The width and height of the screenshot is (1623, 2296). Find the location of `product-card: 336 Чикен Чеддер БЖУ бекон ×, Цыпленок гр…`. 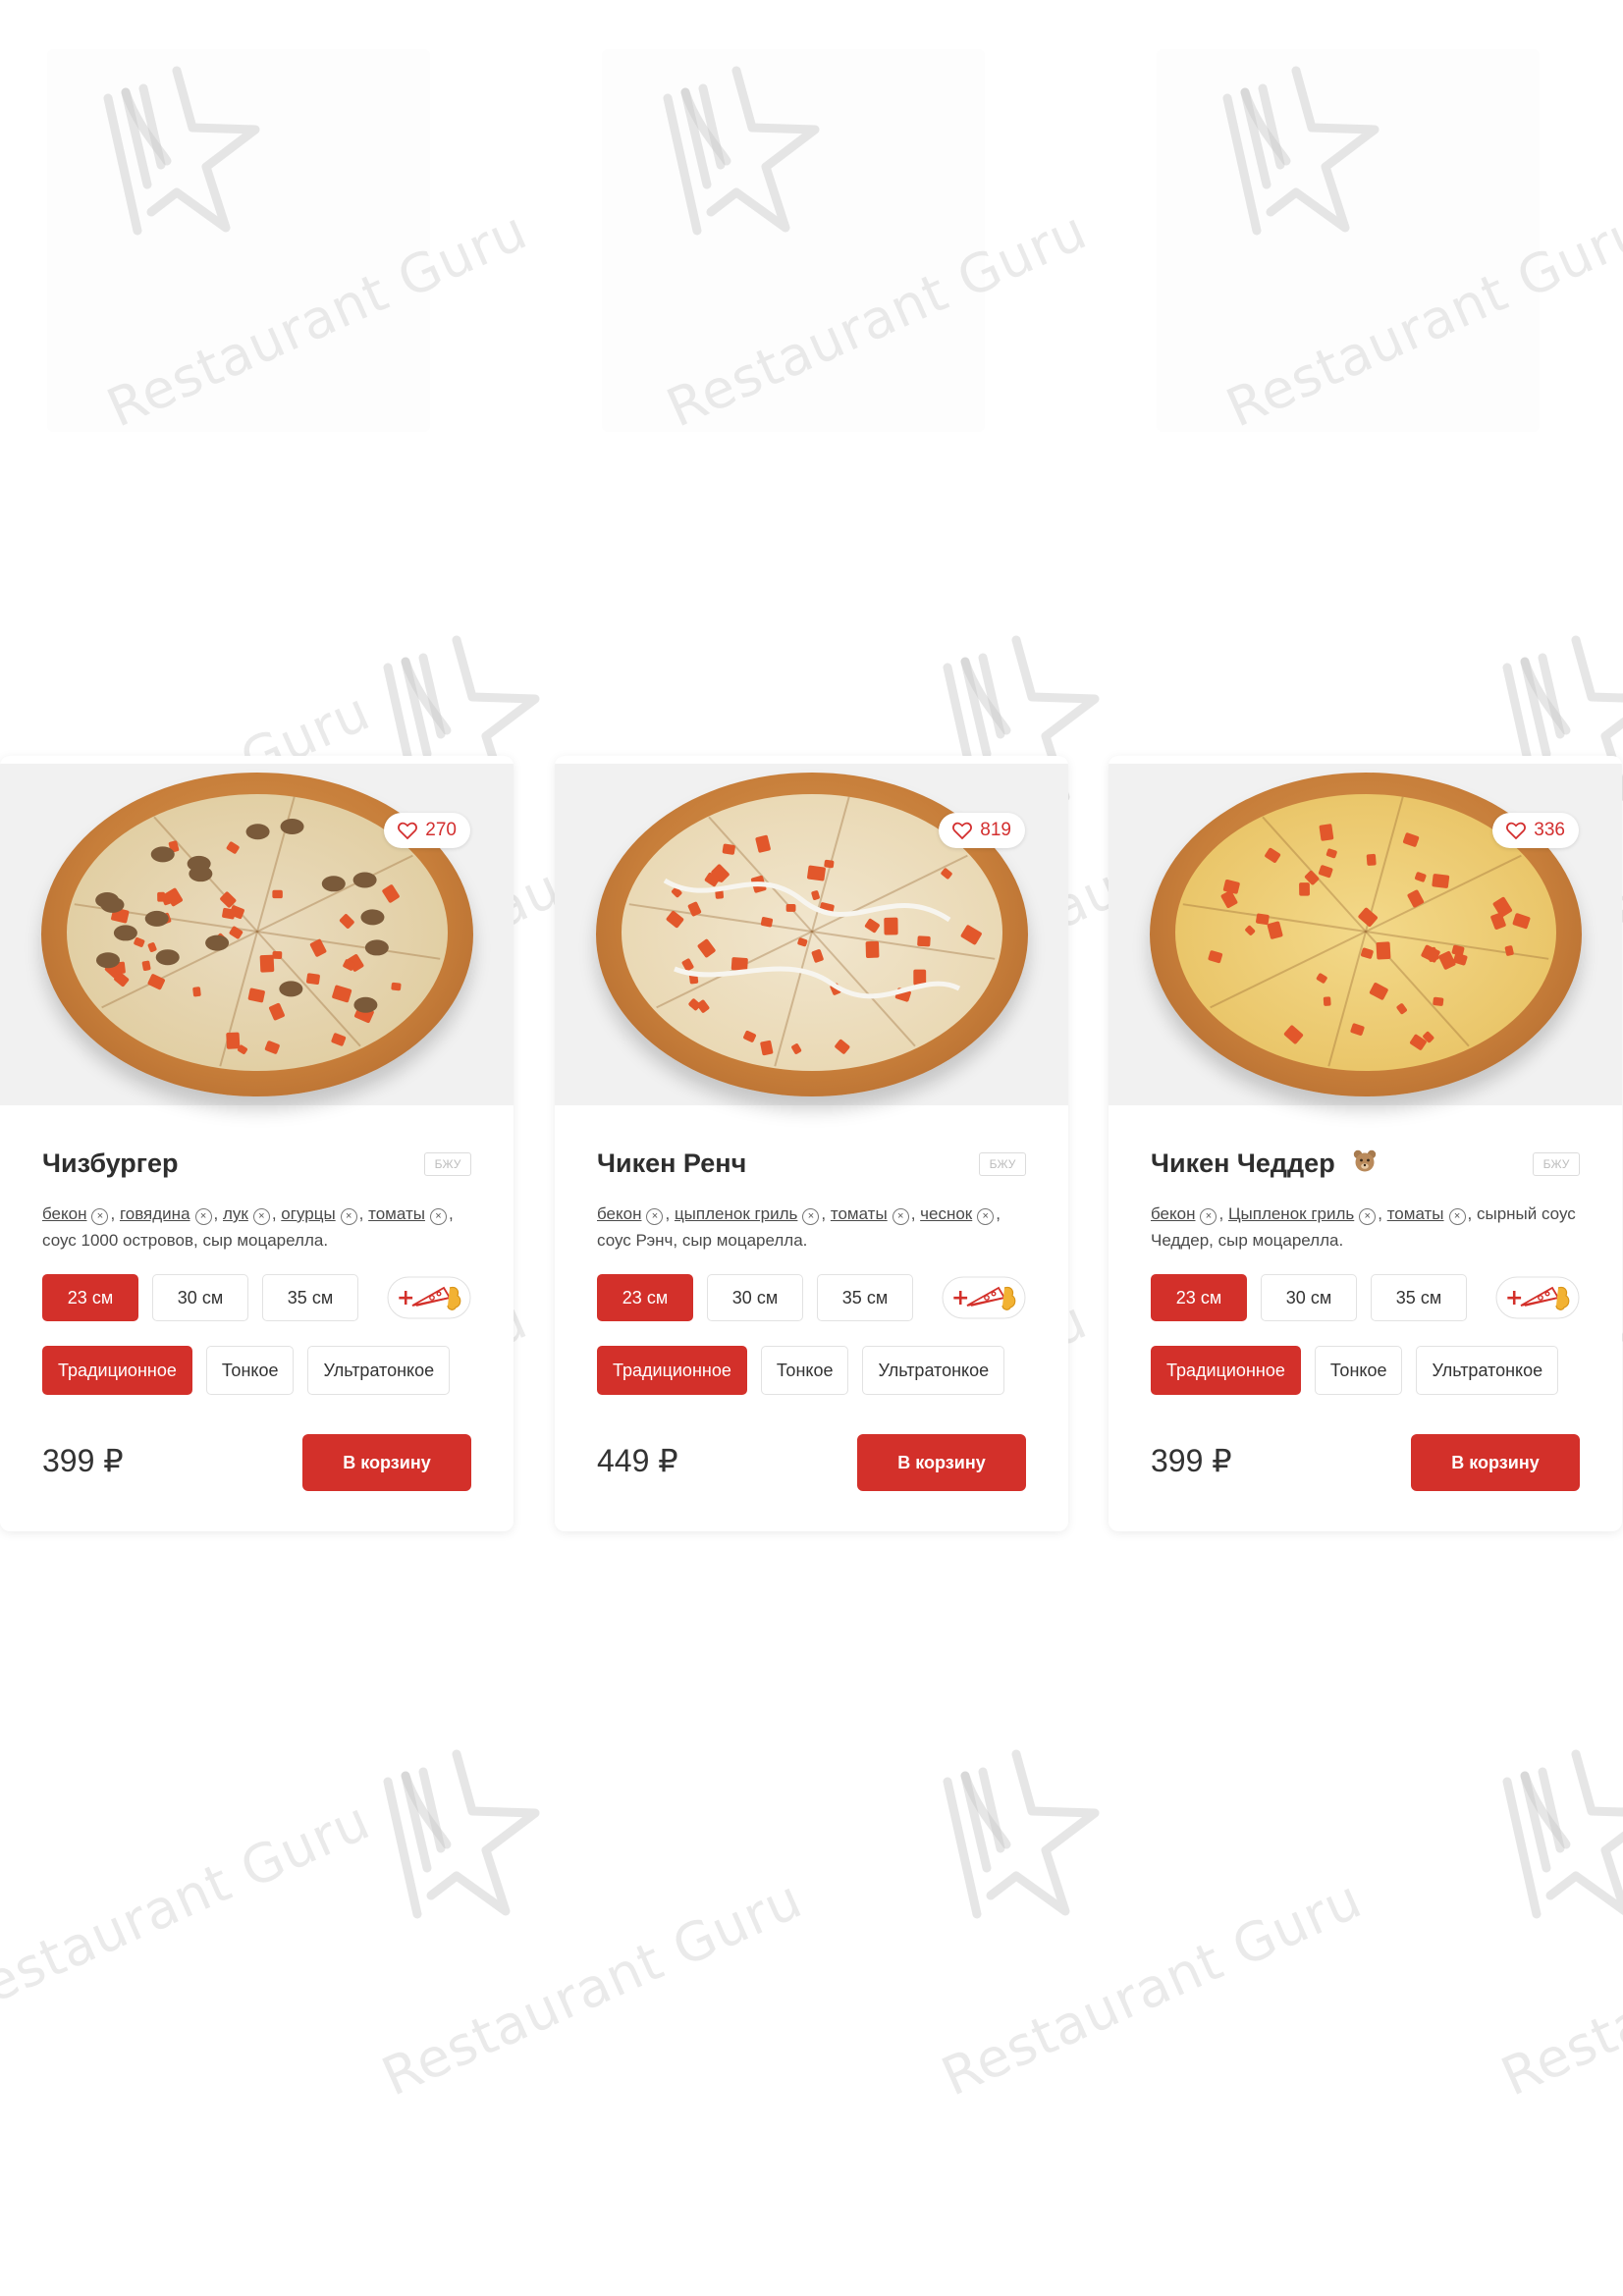

product-card: 336 Чикен Чеддер БЖУ бекон ×, Цыпленок гр… is located at coordinates (1366, 1143).